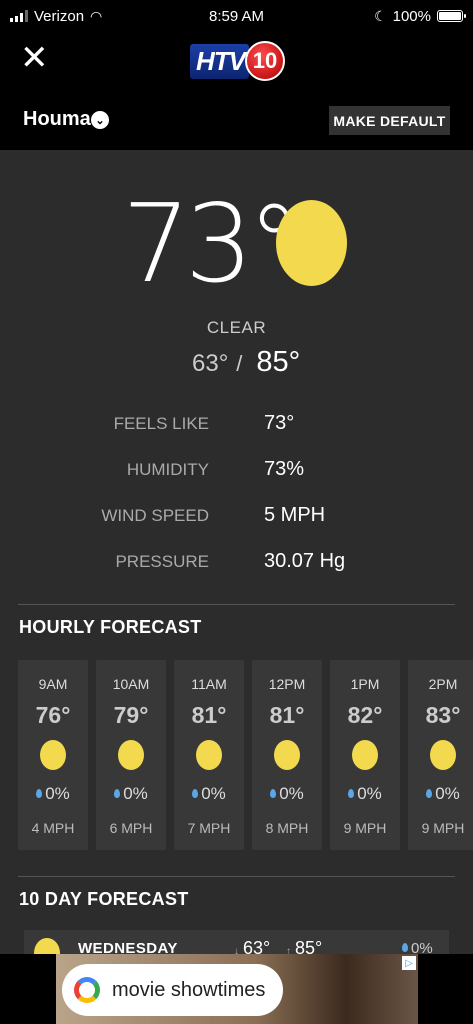 This screenshot has height=1024, width=473. I want to click on ten-day-forecast-title: 10 DAY FORECAST, so click(104, 899).